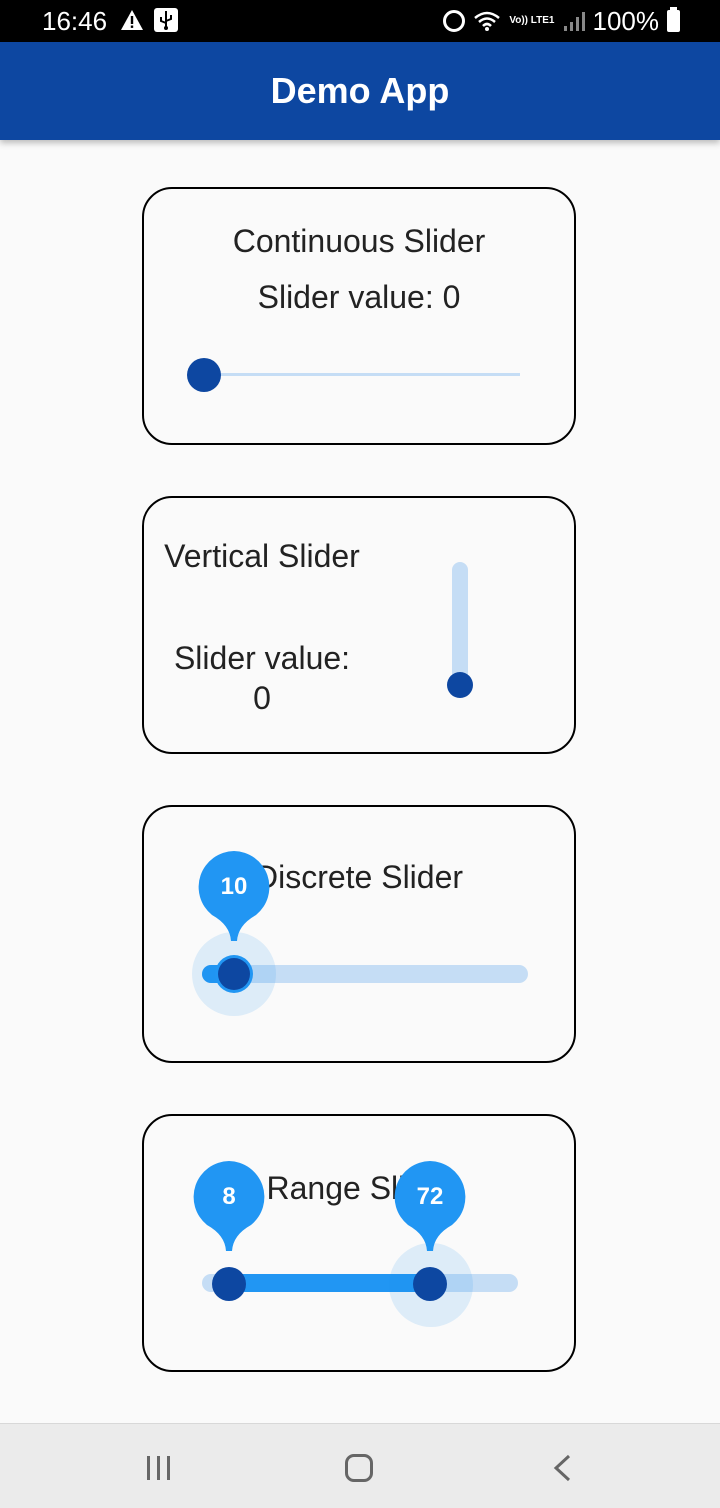 The image size is (720, 1508). What do you see at coordinates (360, 21) in the screenshot?
I see `status-bar: 16:46 Vo)) LTE1 100%` at bounding box center [360, 21].